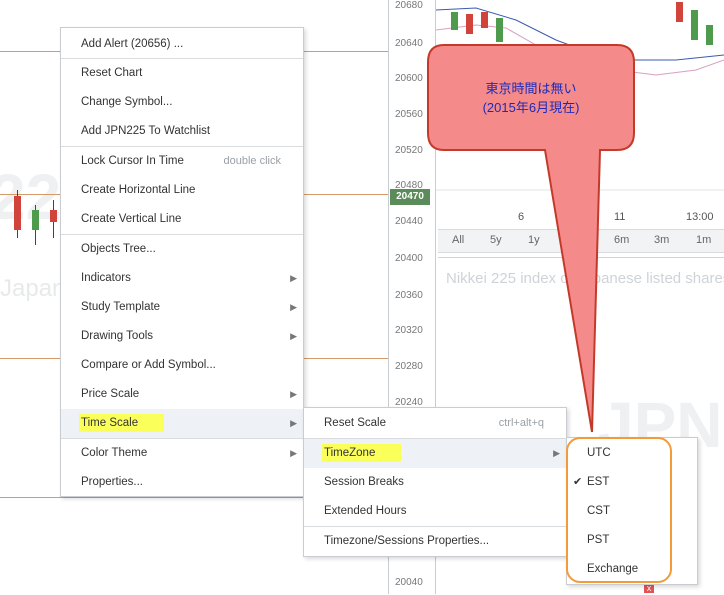 The image size is (724, 595). What do you see at coordinates (531, 107) in the screenshot?
I see `callout-text-line2: (2015年6月現在)` at bounding box center [531, 107].